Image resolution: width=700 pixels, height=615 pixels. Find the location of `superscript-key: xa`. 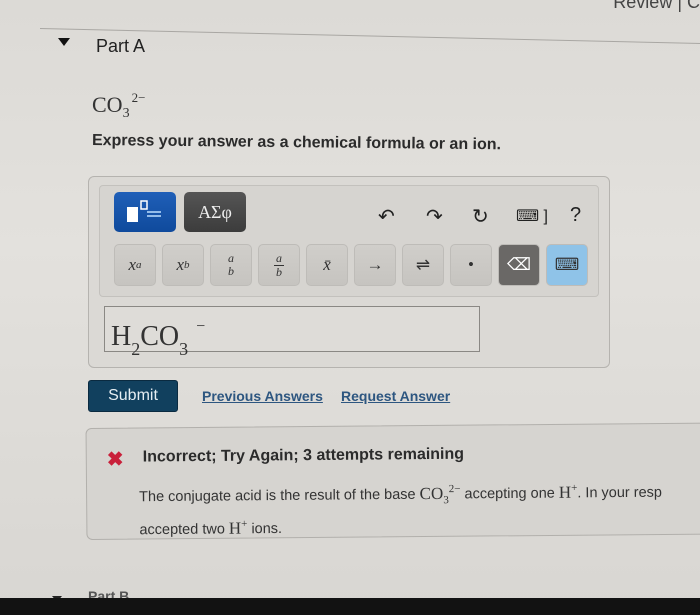

superscript-key: xa is located at coordinates (135, 265).